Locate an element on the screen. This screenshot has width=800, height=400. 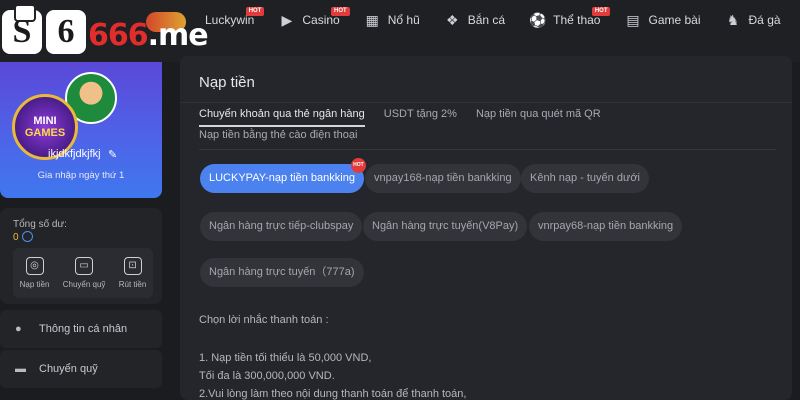
wallet-icon: ▬ is located at coordinates (20, 369).